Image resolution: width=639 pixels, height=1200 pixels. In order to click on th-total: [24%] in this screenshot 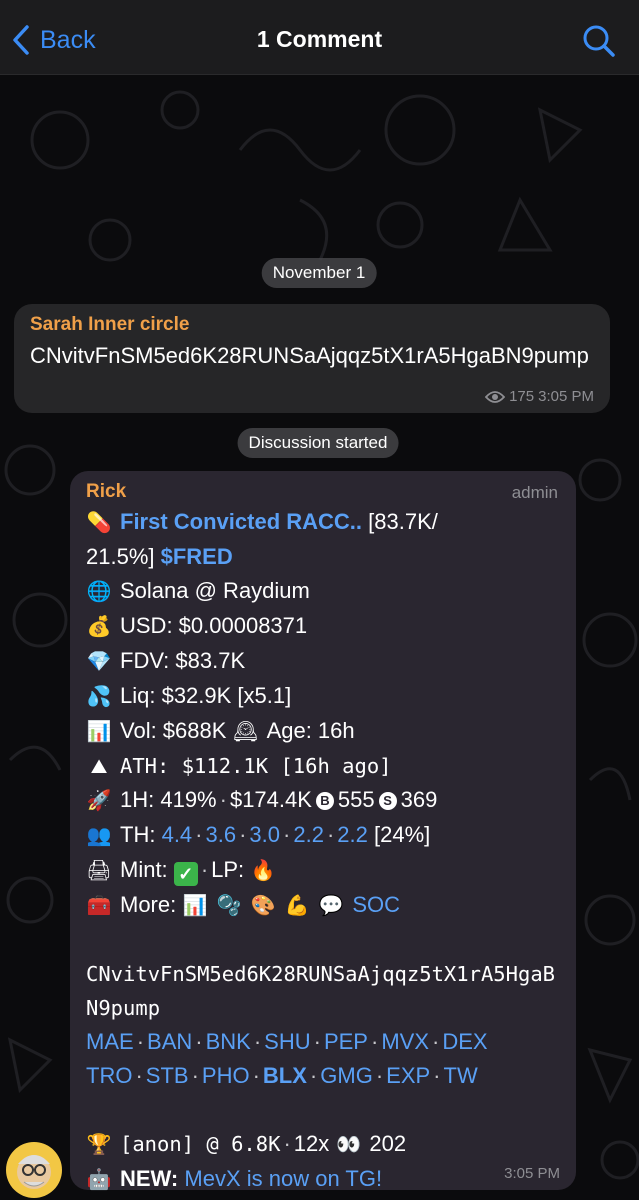, I will do `click(402, 834)`.